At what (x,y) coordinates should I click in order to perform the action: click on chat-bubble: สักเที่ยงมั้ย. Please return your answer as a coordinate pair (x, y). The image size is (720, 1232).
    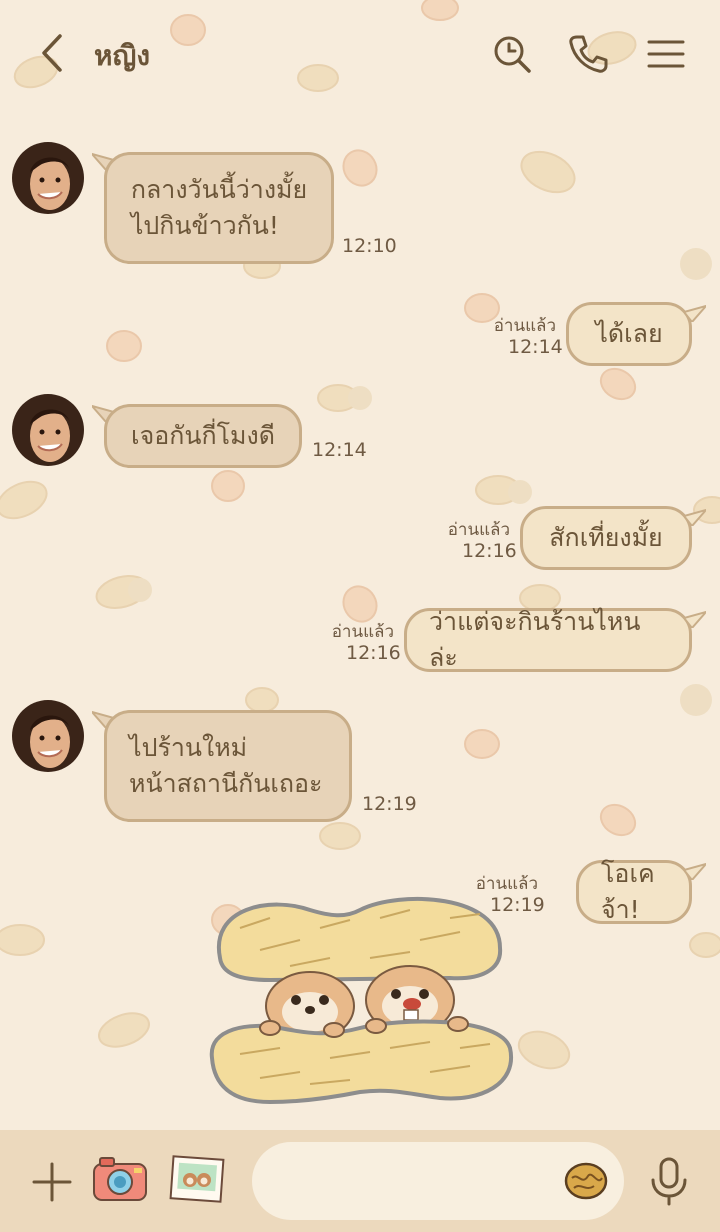
    Looking at the image, I should click on (606, 538).